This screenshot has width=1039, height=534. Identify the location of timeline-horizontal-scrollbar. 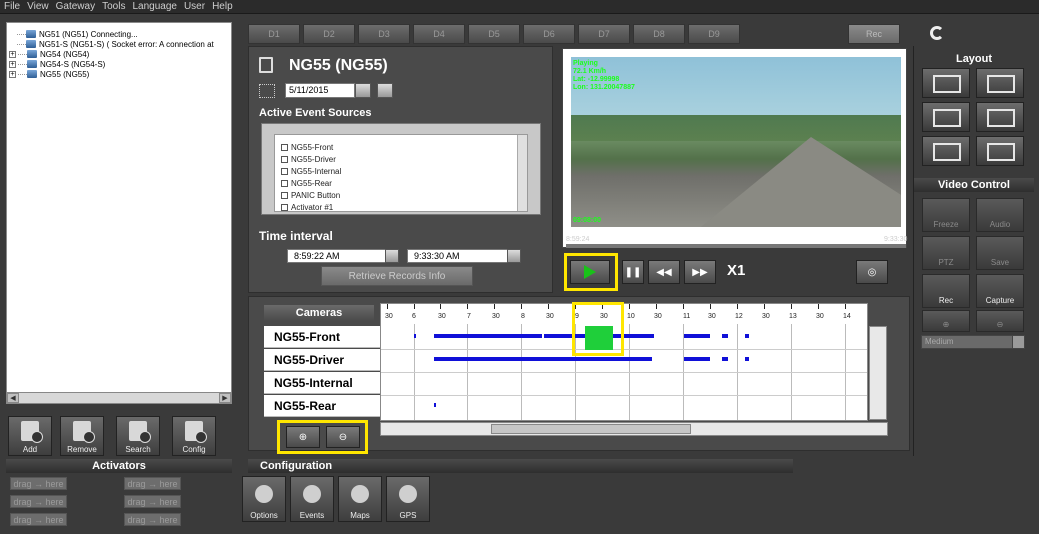
(634, 429).